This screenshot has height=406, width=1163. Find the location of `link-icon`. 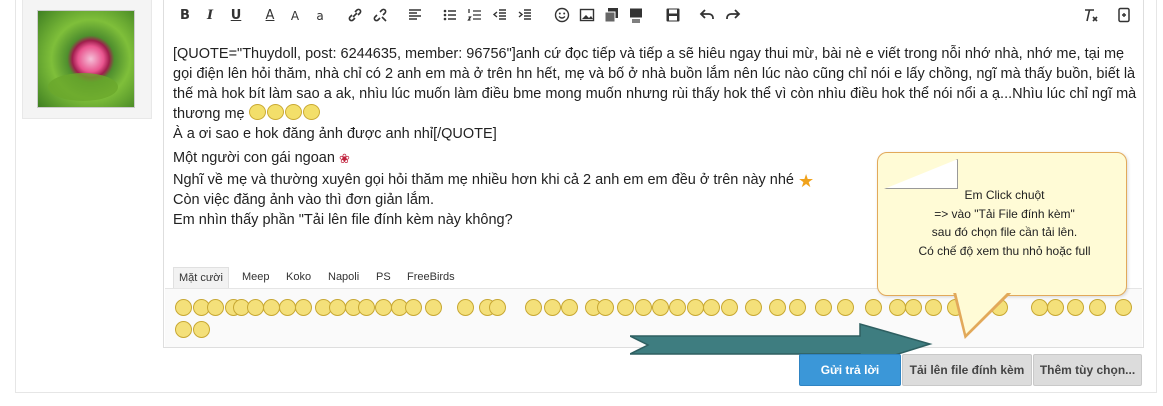

link-icon is located at coordinates (355, 16).